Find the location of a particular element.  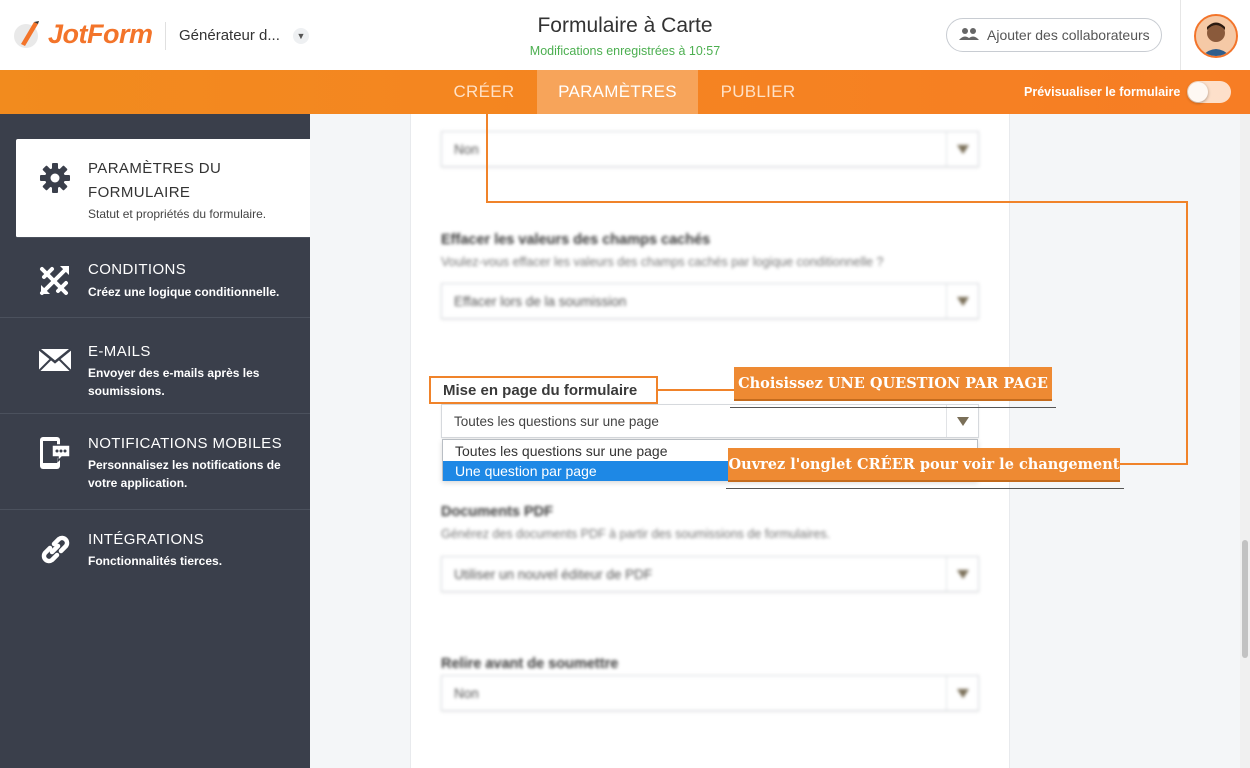

callout-connector-2c is located at coordinates (1187, 333).